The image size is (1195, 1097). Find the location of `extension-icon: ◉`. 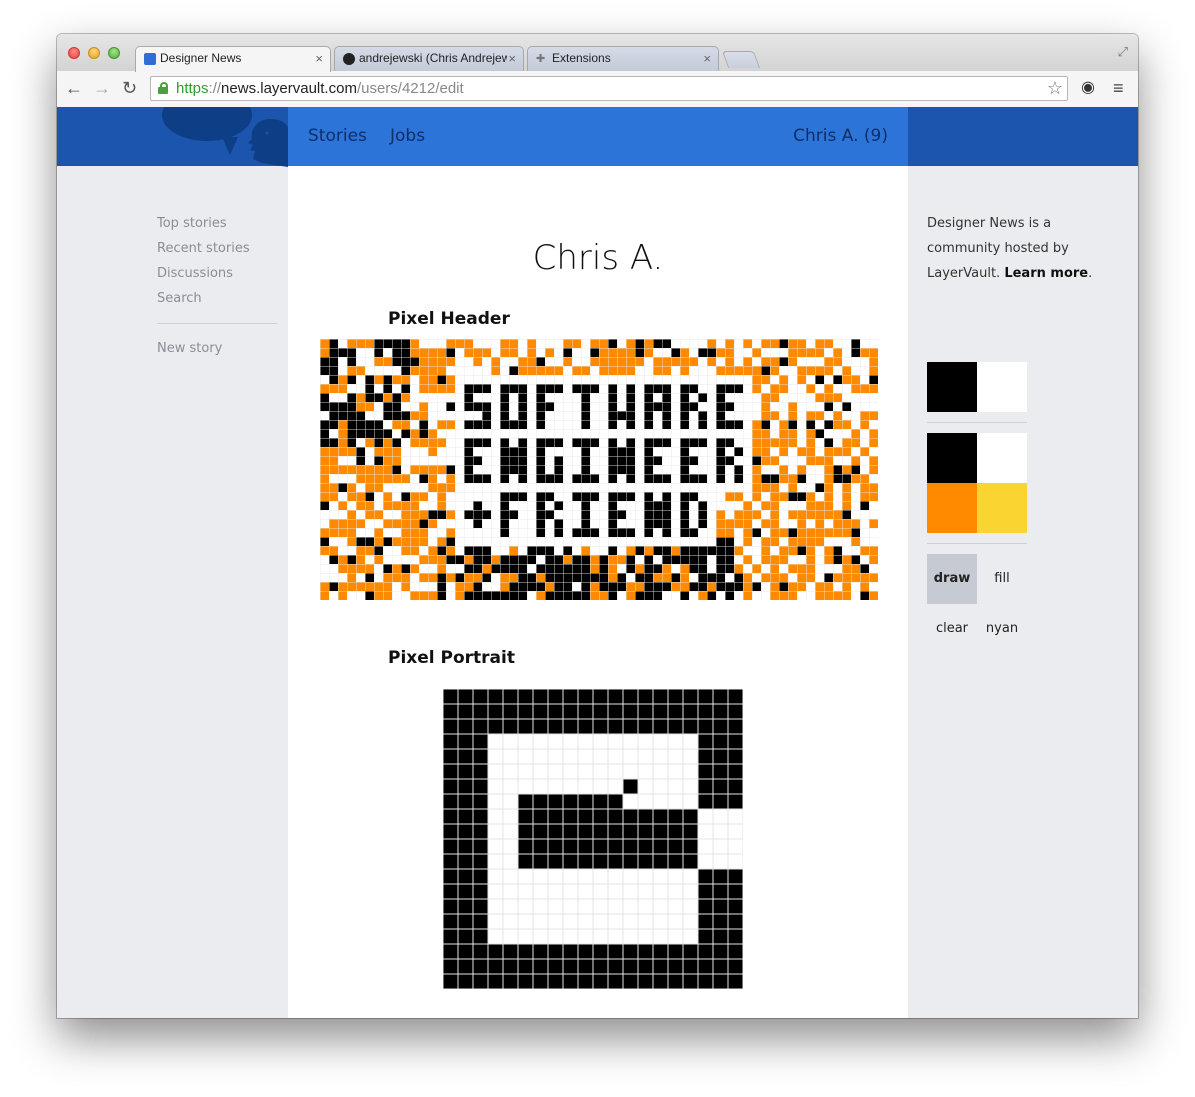

extension-icon: ◉ is located at coordinates (1088, 88).